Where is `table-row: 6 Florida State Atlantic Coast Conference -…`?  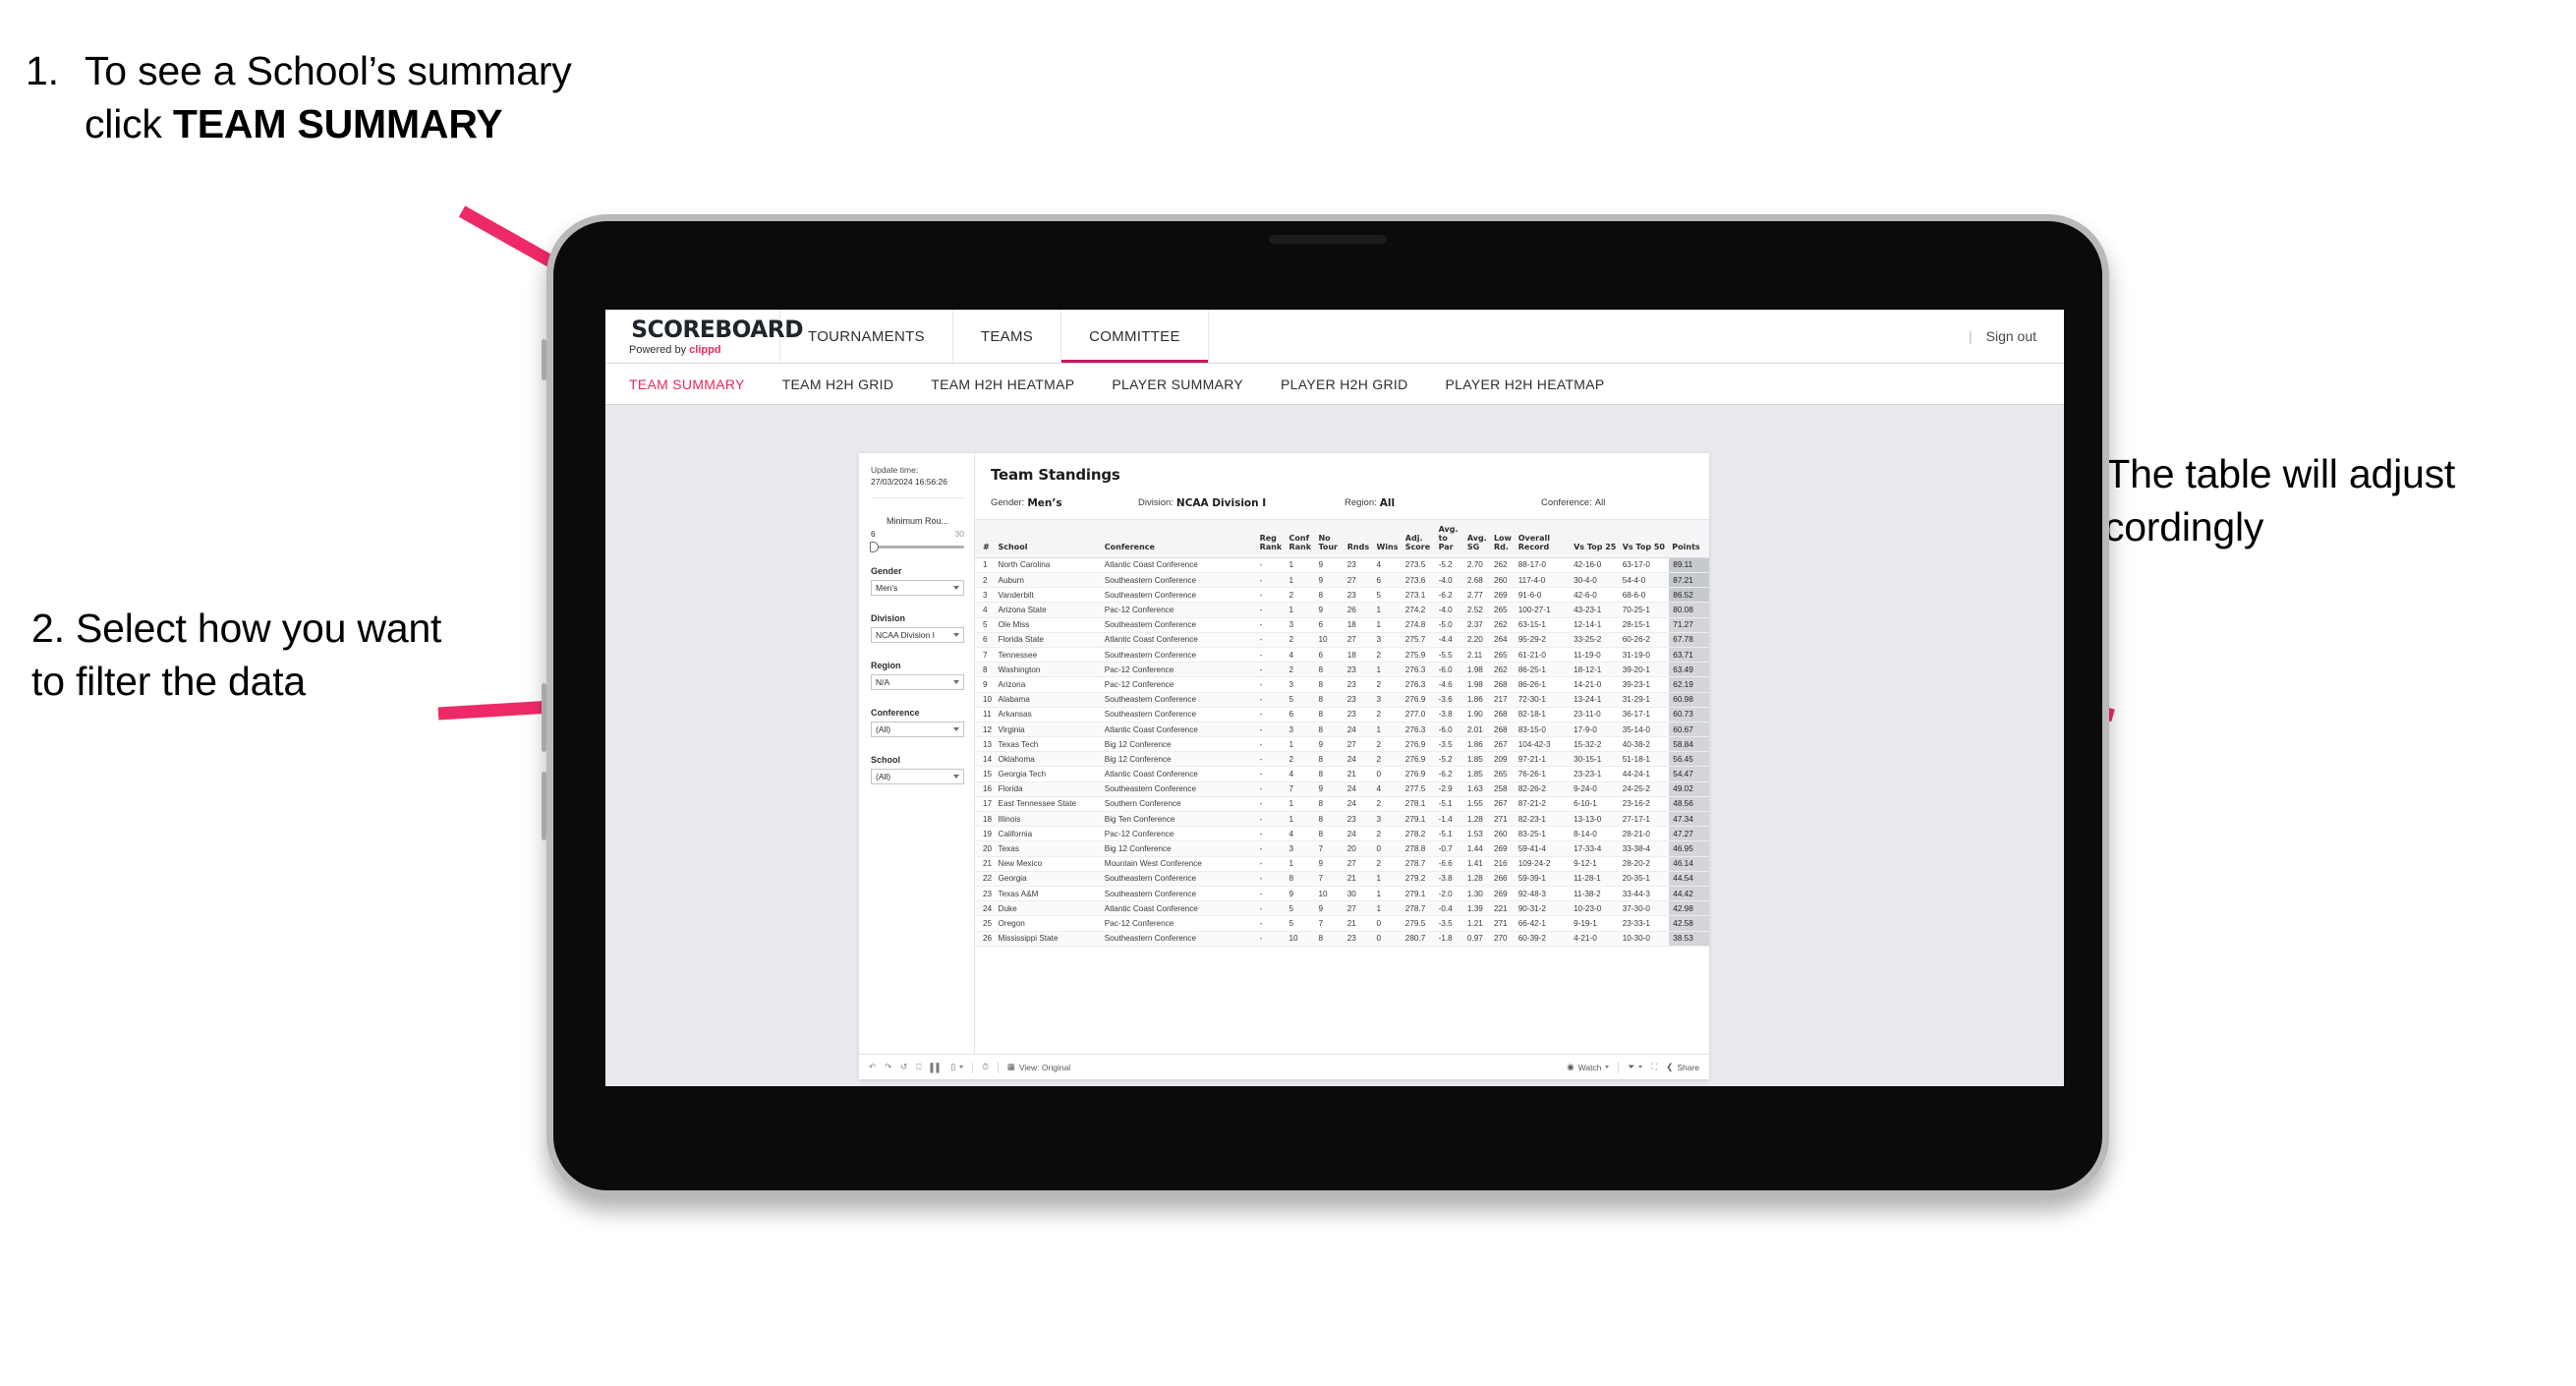
table-row: 6 Florida State Atlantic Coast Conference -… is located at coordinates (1342, 640).